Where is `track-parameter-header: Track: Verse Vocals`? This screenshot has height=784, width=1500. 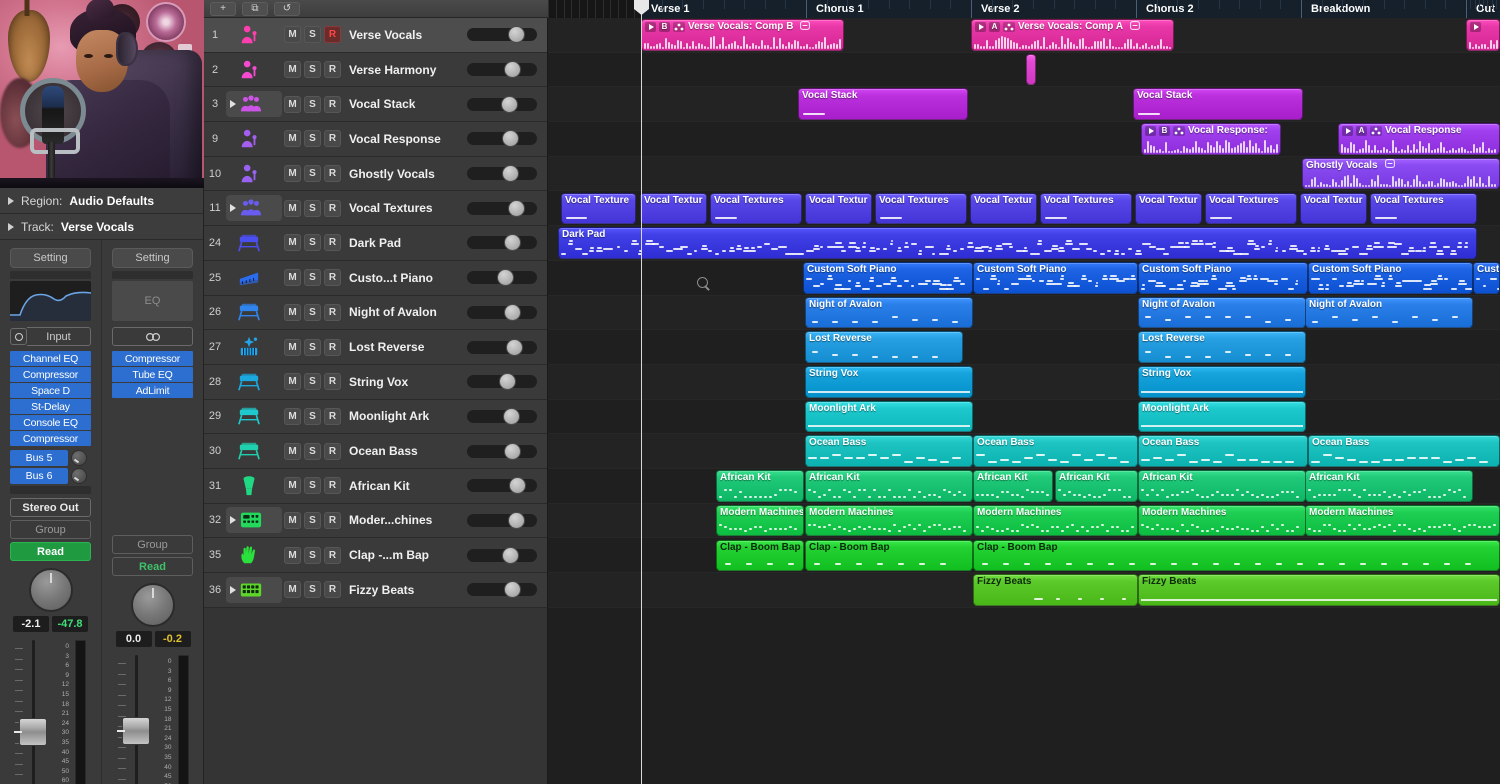 track-parameter-header: Track: Verse Vocals is located at coordinates (101, 227).